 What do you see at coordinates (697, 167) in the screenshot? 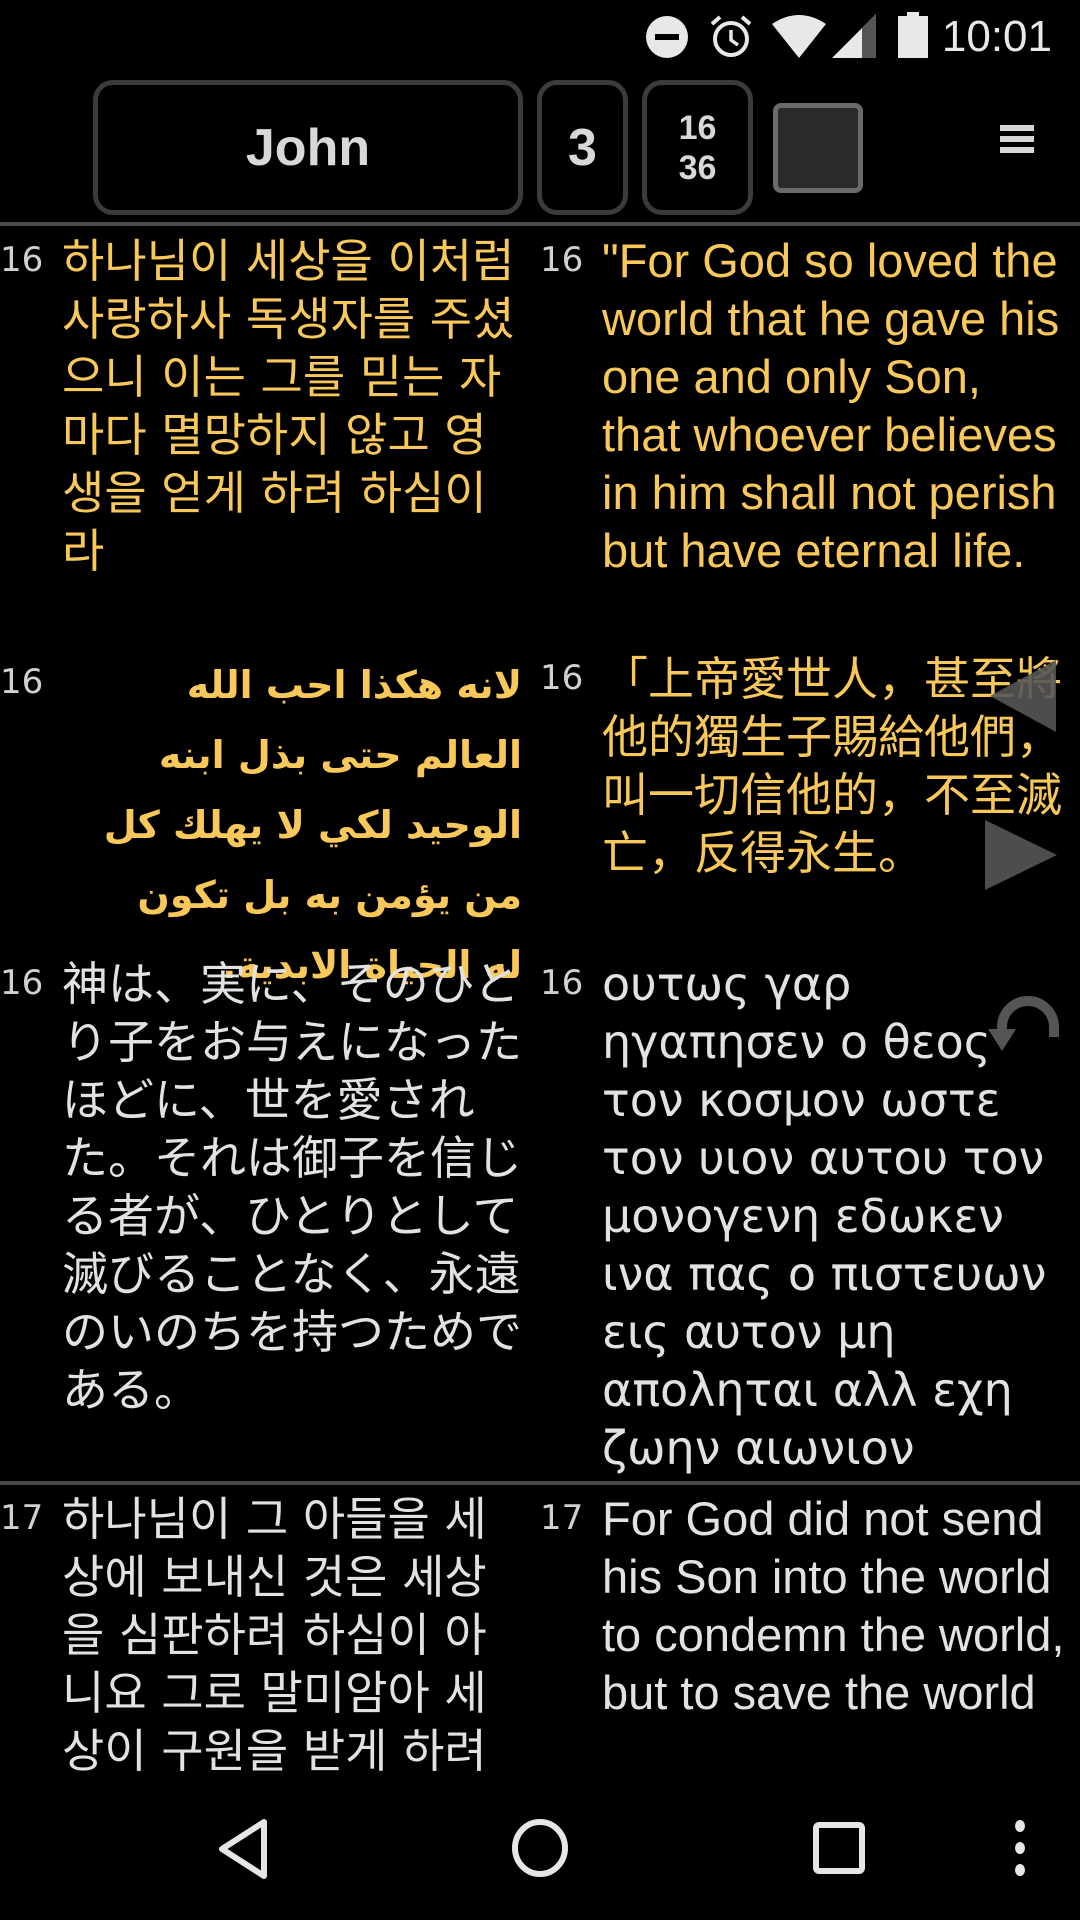
I see `verse-total: 36` at bounding box center [697, 167].